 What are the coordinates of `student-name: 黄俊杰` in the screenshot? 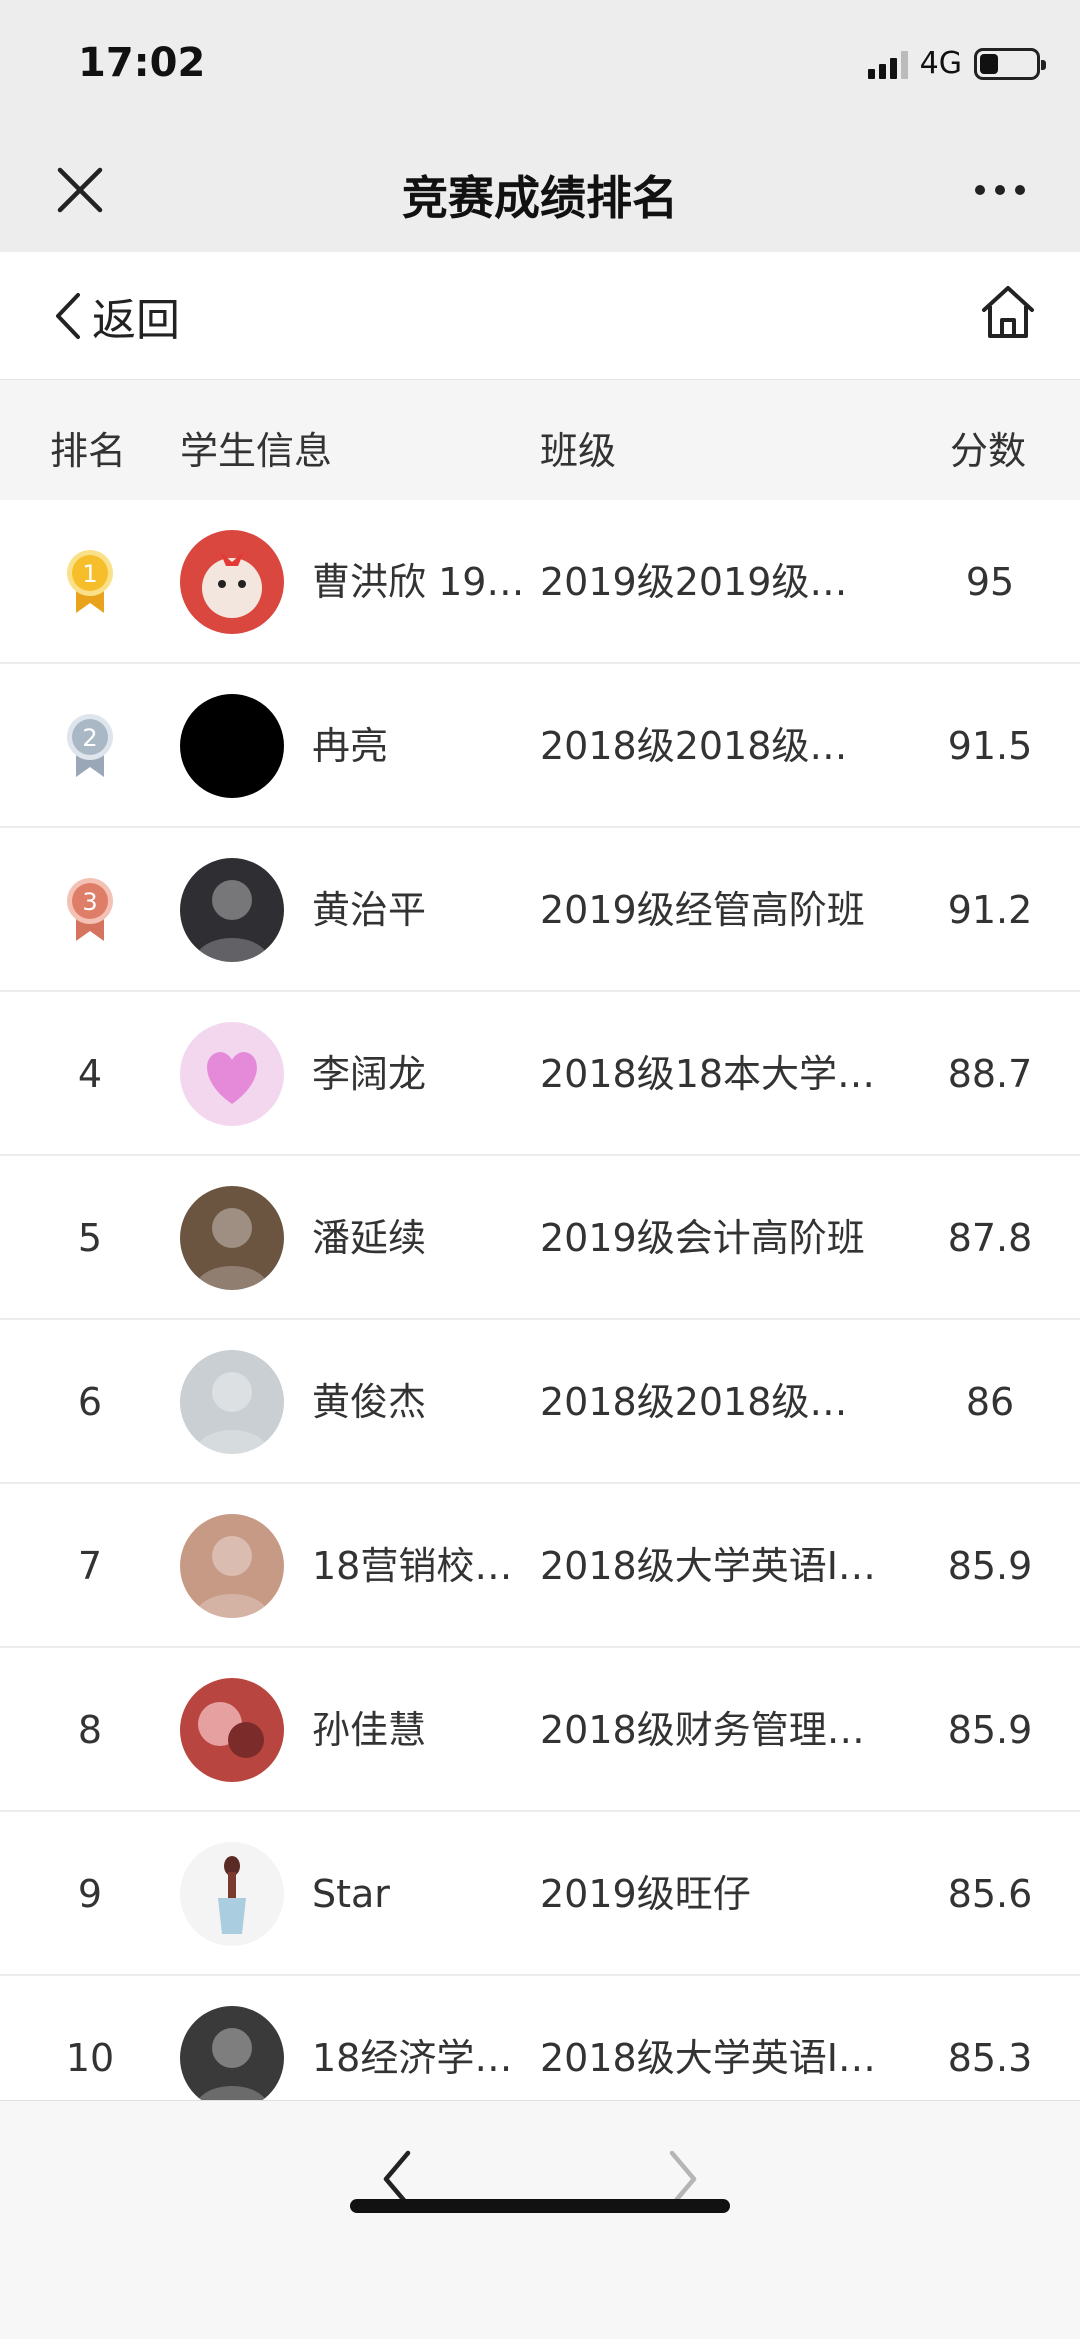 It's located at (369, 1402).